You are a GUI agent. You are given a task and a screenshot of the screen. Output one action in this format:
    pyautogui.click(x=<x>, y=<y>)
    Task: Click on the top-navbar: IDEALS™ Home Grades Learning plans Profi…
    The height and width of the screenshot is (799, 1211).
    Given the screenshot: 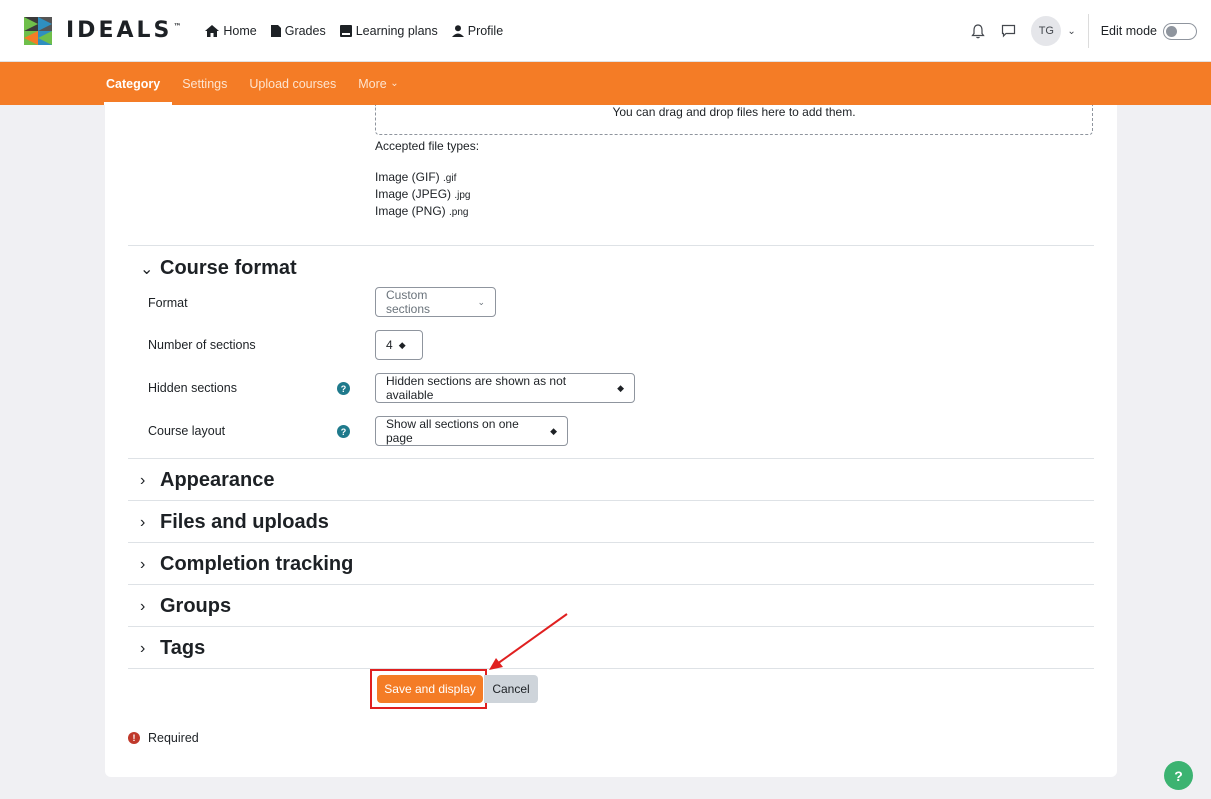 What is the action you would take?
    pyautogui.click(x=605, y=31)
    